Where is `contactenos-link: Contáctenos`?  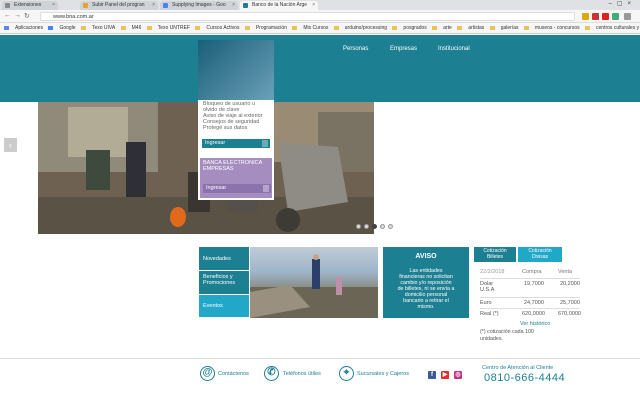 contactenos-link: Contáctenos is located at coordinates (233, 374).